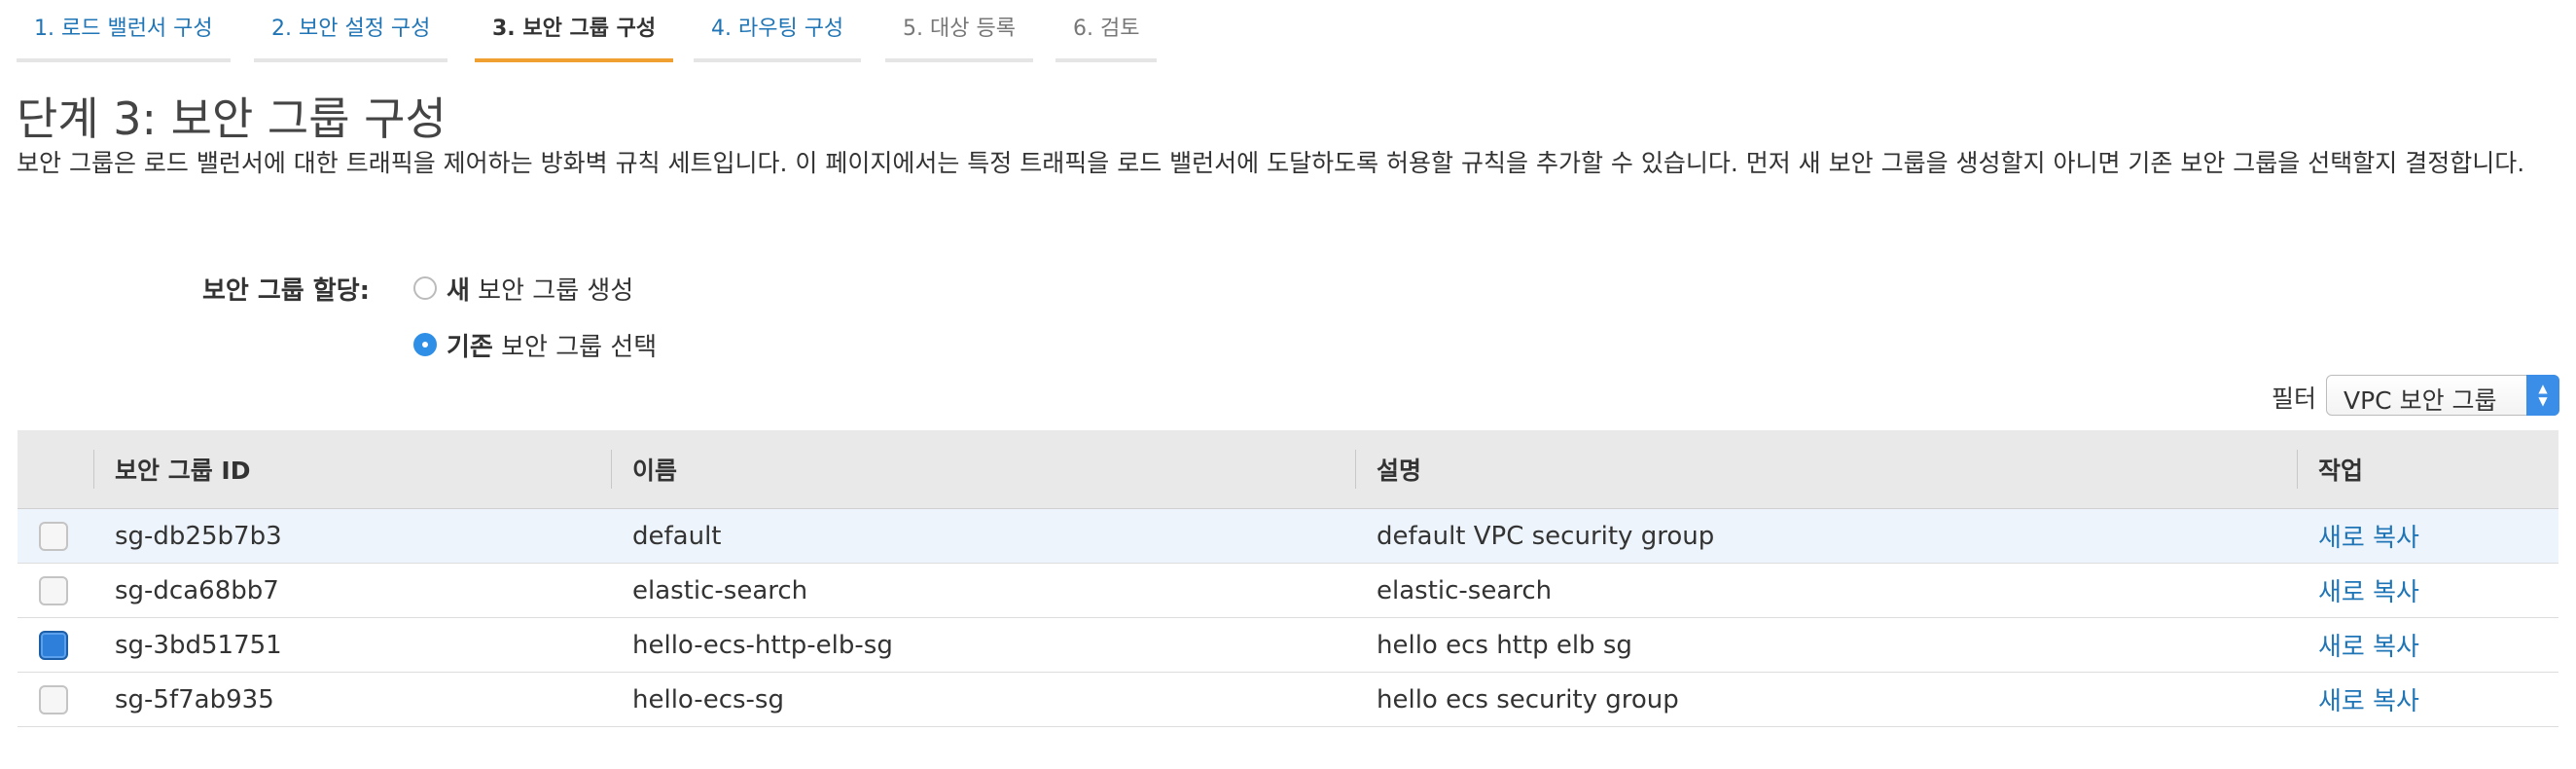 Image resolution: width=2576 pixels, height=769 pixels. What do you see at coordinates (352, 536) in the screenshot?
I see `cell-security-group-id: sg-db25b7b3` at bounding box center [352, 536].